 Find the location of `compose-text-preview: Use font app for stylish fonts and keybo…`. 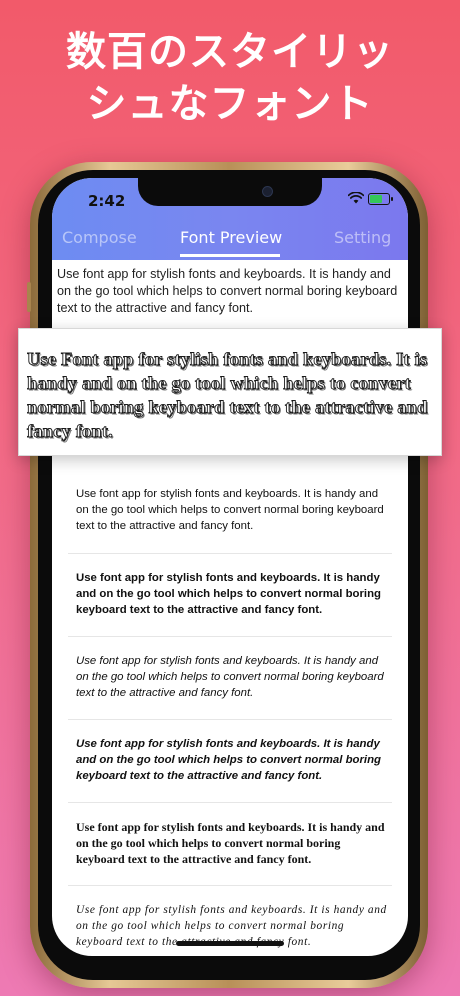

compose-text-preview: Use font app for stylish fonts and keybo… is located at coordinates (227, 291).